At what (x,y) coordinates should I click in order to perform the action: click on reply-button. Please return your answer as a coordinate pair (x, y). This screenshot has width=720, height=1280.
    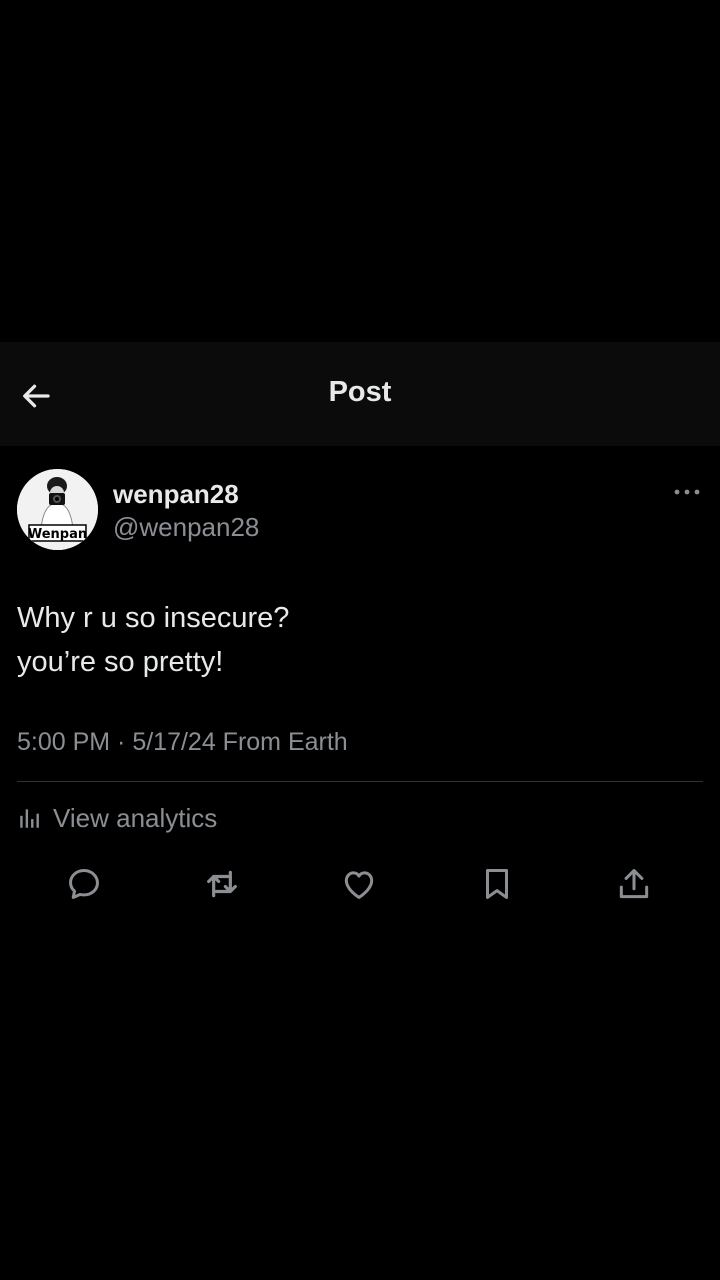
    Looking at the image, I should click on (84, 884).